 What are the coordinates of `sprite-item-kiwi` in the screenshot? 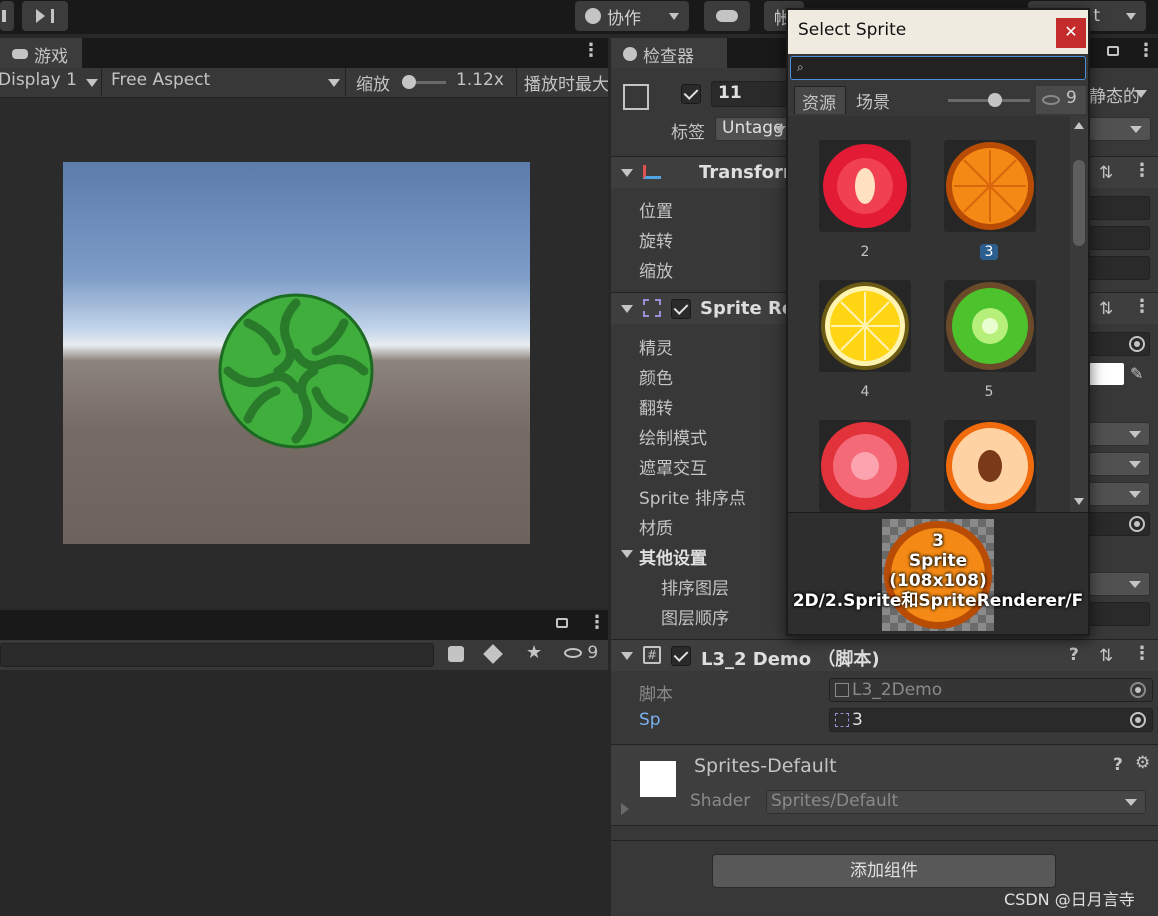 It's located at (990, 326).